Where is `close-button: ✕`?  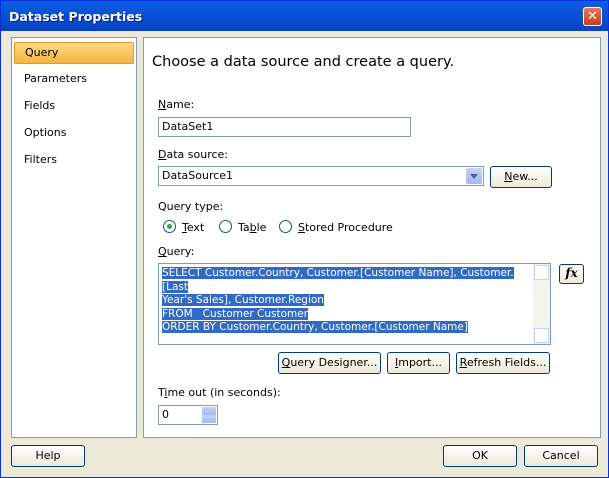 close-button: ✕ is located at coordinates (592, 16).